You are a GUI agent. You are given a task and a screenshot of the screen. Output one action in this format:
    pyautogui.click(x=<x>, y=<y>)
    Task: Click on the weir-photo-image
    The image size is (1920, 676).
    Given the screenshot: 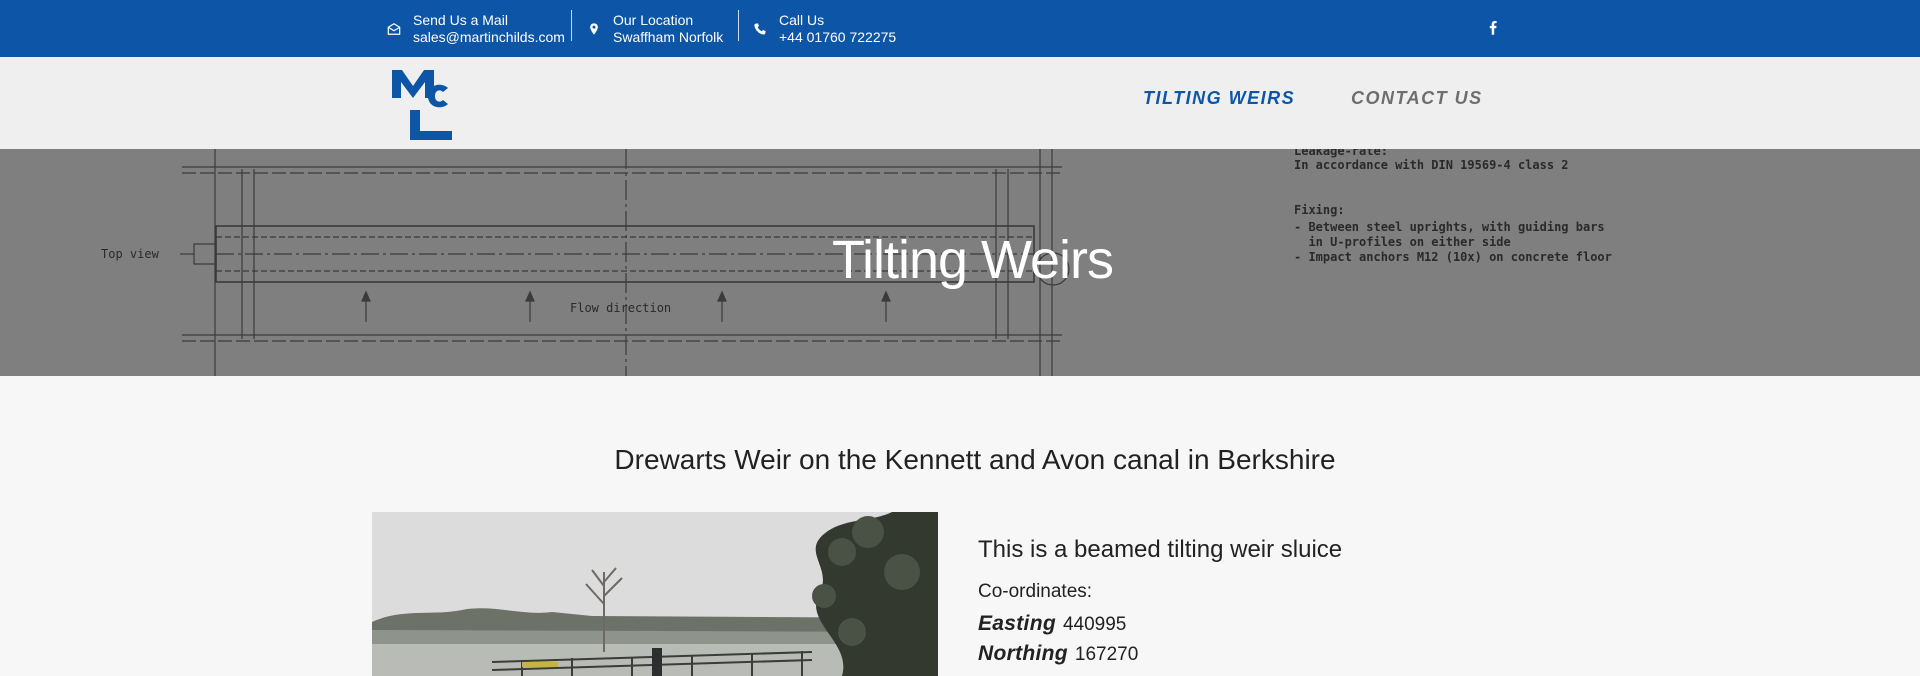 What is the action you would take?
    pyautogui.click(x=655, y=594)
    